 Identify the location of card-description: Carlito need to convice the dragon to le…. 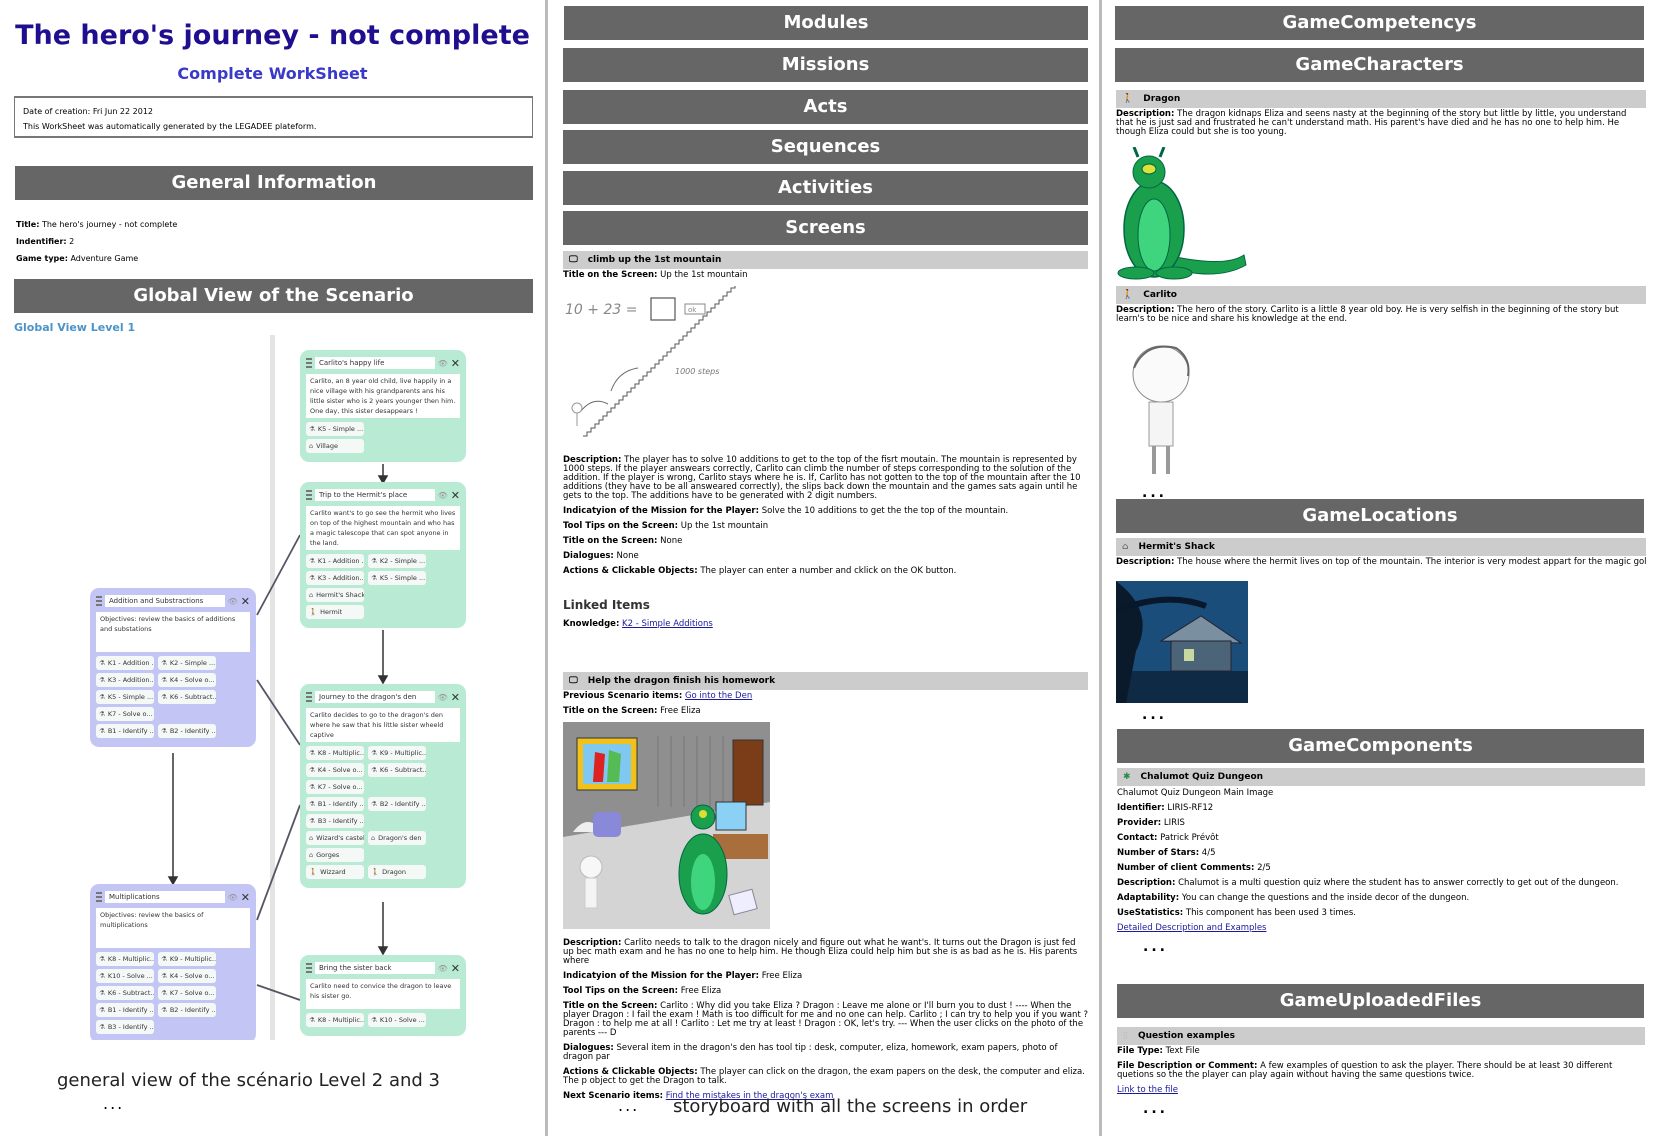
(383, 994).